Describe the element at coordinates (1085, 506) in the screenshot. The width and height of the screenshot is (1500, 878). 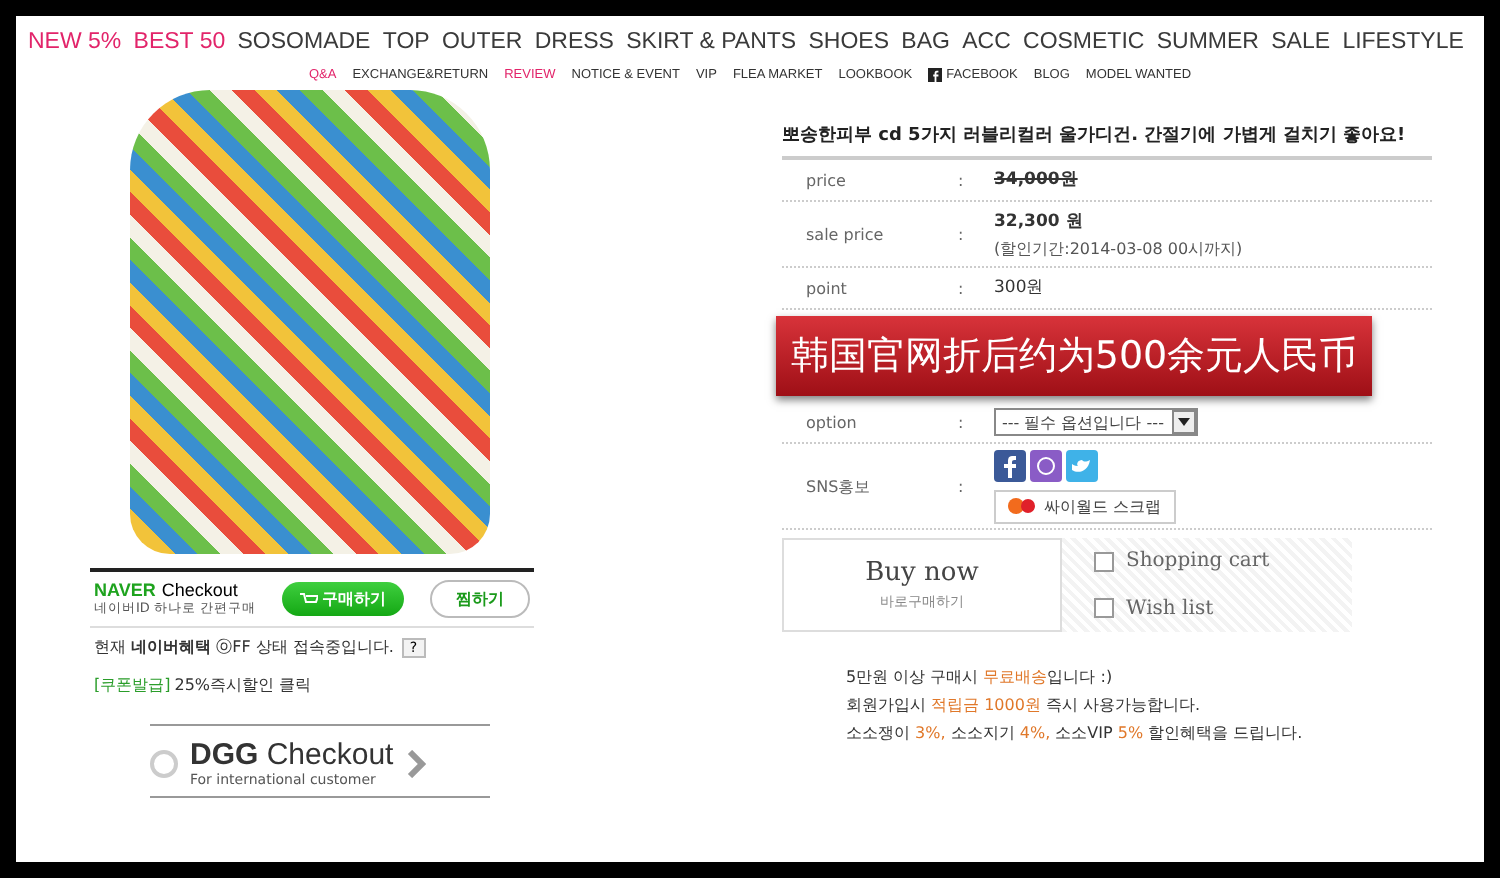
I see `scrap-button: 싸이월드 스크랩` at that location.